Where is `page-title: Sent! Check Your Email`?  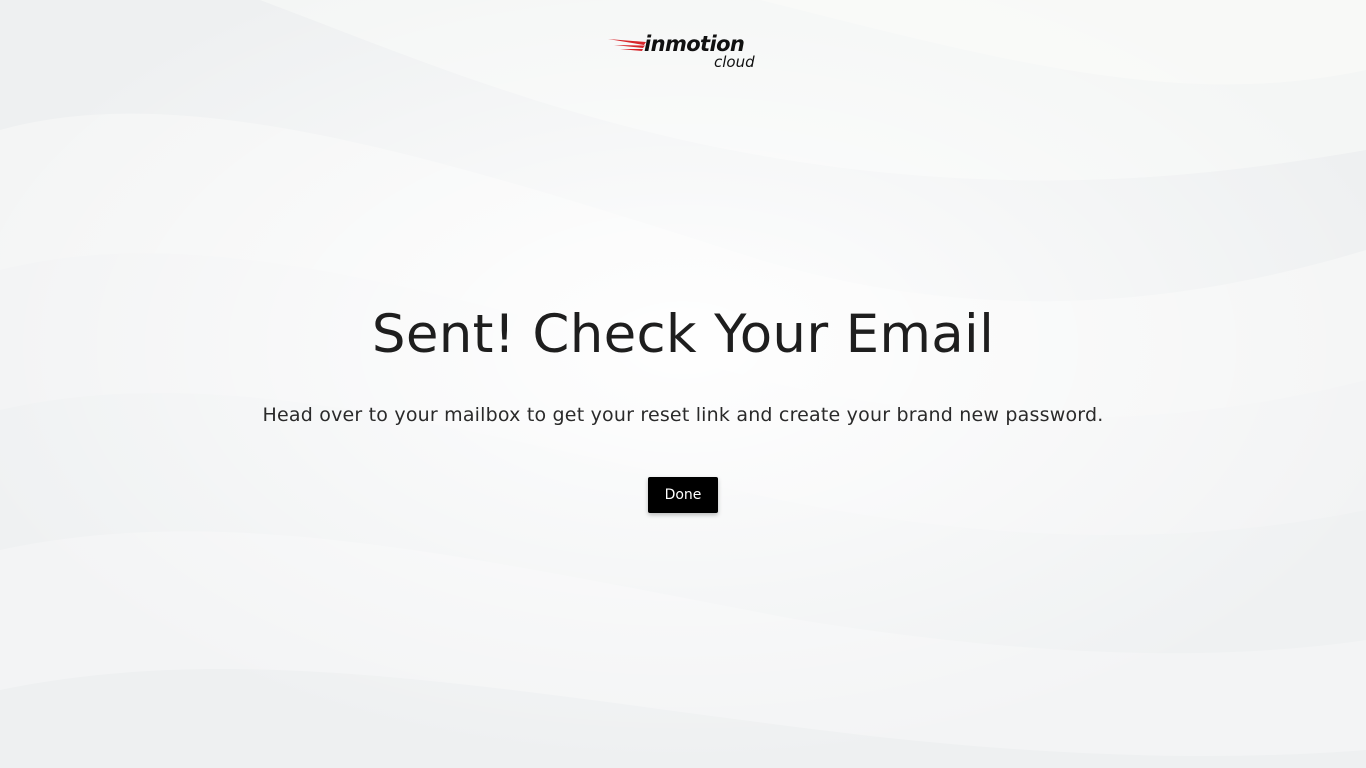
page-title: Sent! Check Your Email is located at coordinates (683, 334).